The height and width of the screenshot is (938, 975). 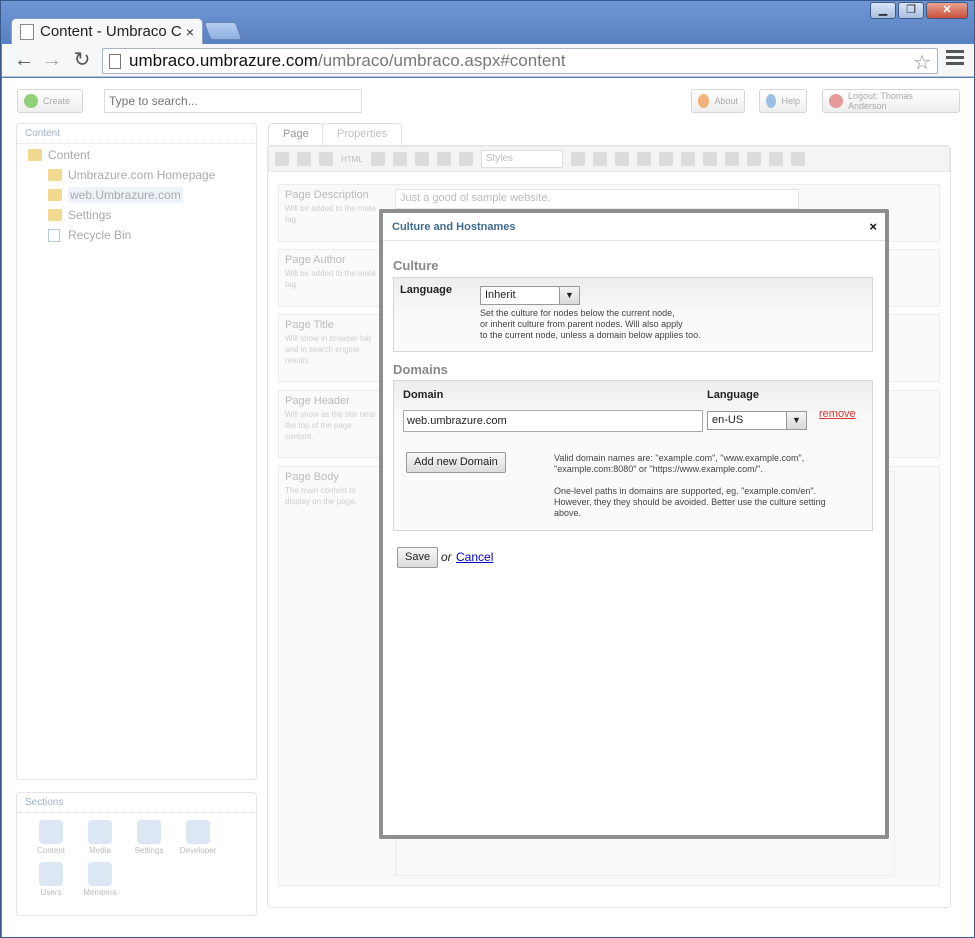 I want to click on culture-title: Culture, so click(x=416, y=265).